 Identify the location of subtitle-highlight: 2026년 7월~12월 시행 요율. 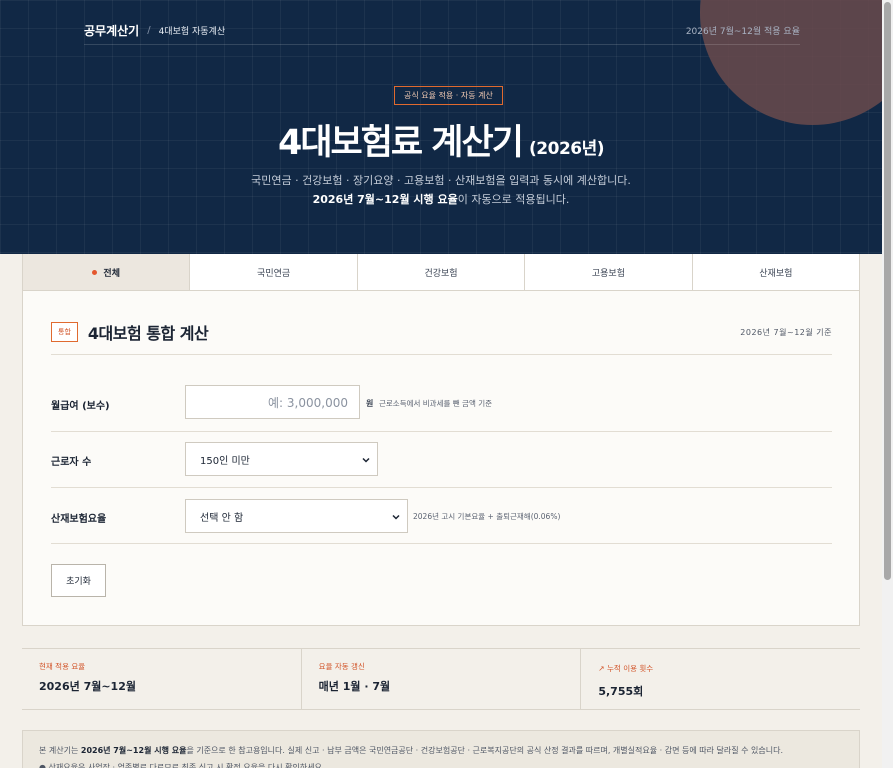
(385, 199).